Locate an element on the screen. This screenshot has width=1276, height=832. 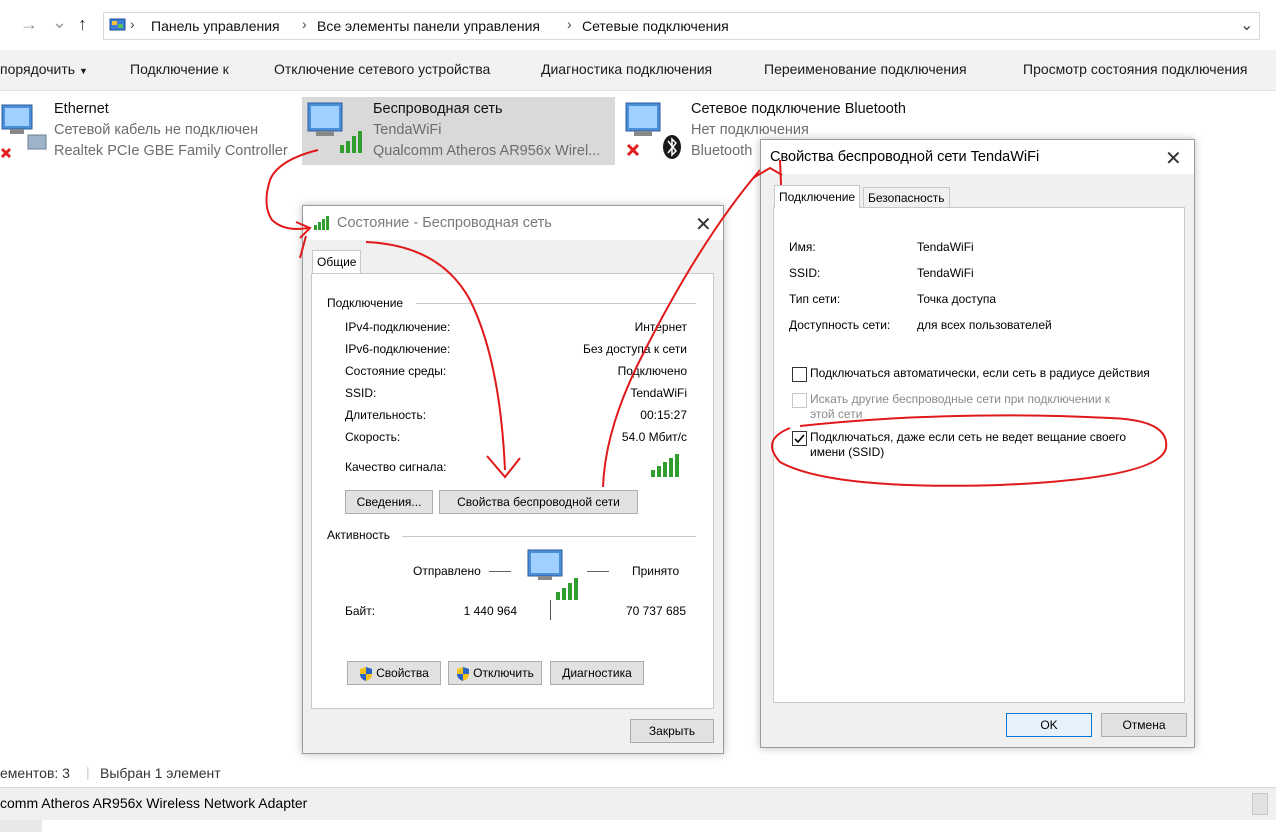
media-state-value: Подключено is located at coordinates (652, 371).